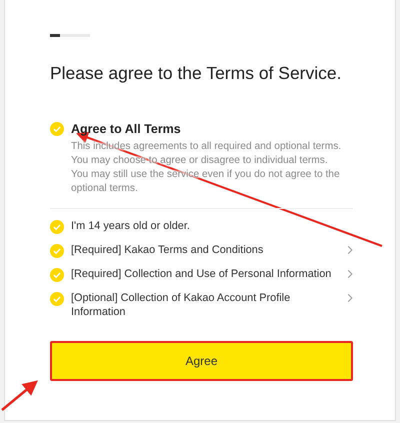 The height and width of the screenshot is (423, 400). Describe the element at coordinates (126, 129) in the screenshot. I see `agree-all-label: Agree to All Terms` at that location.